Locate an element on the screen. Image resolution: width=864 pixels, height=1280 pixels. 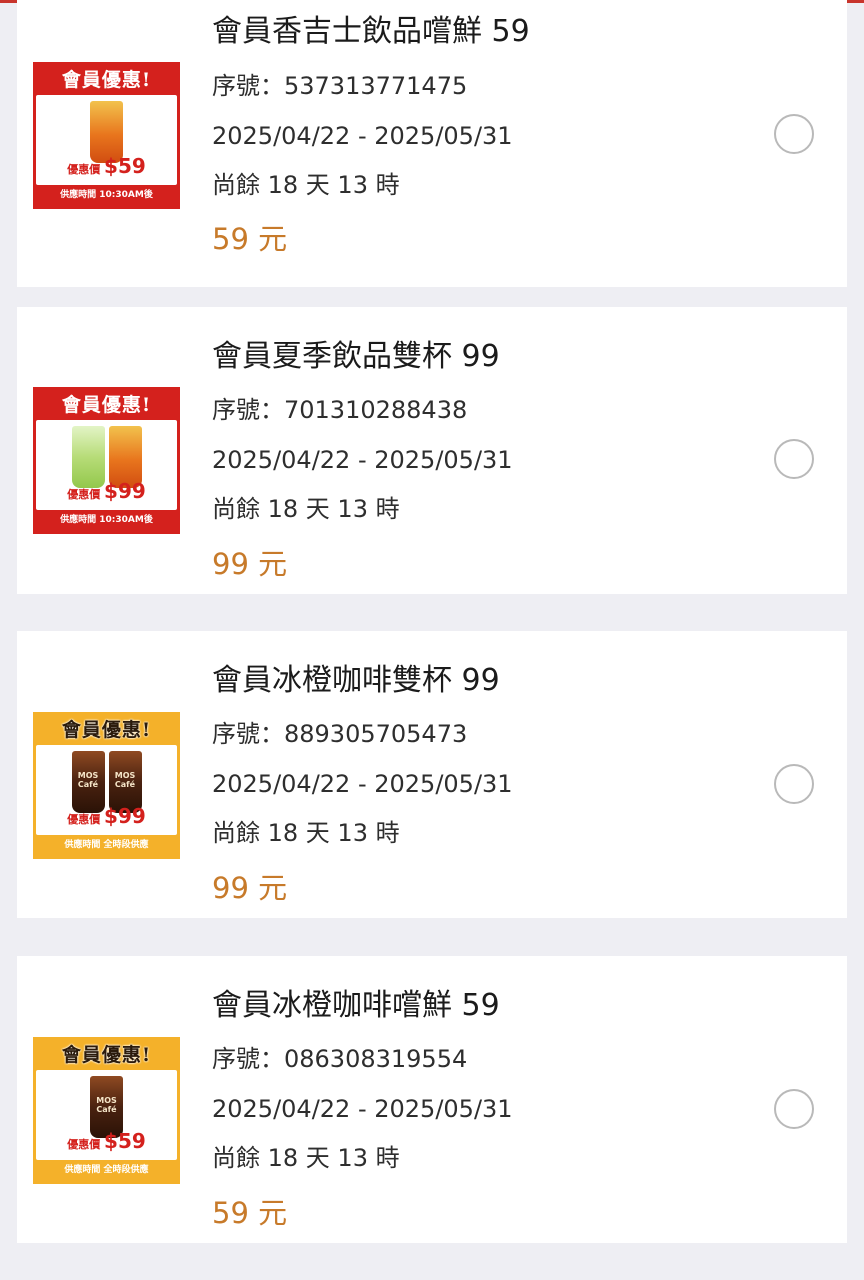
coupon-image: 會員優惠! MOS Café 優惠價 $59 供應時間 全時段供應 is located at coordinates (106, 1110).